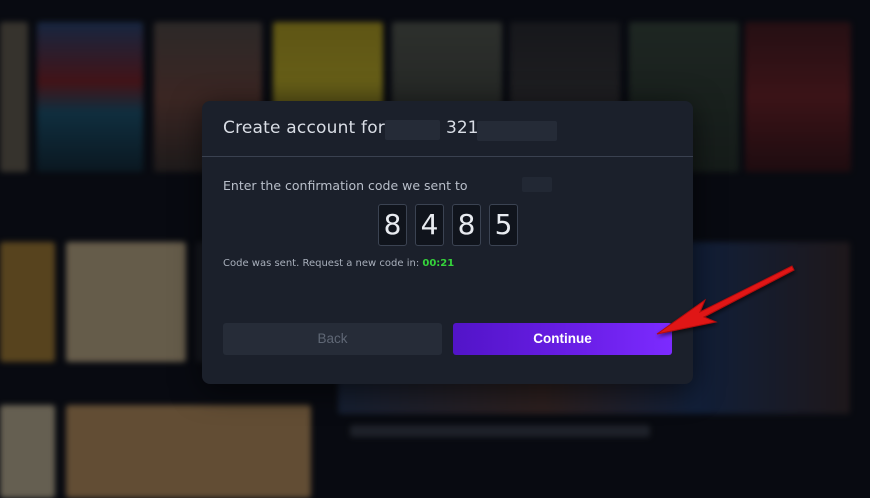 Image resolution: width=870 pixels, height=498 pixels. I want to click on code-digit-3: 8, so click(466, 225).